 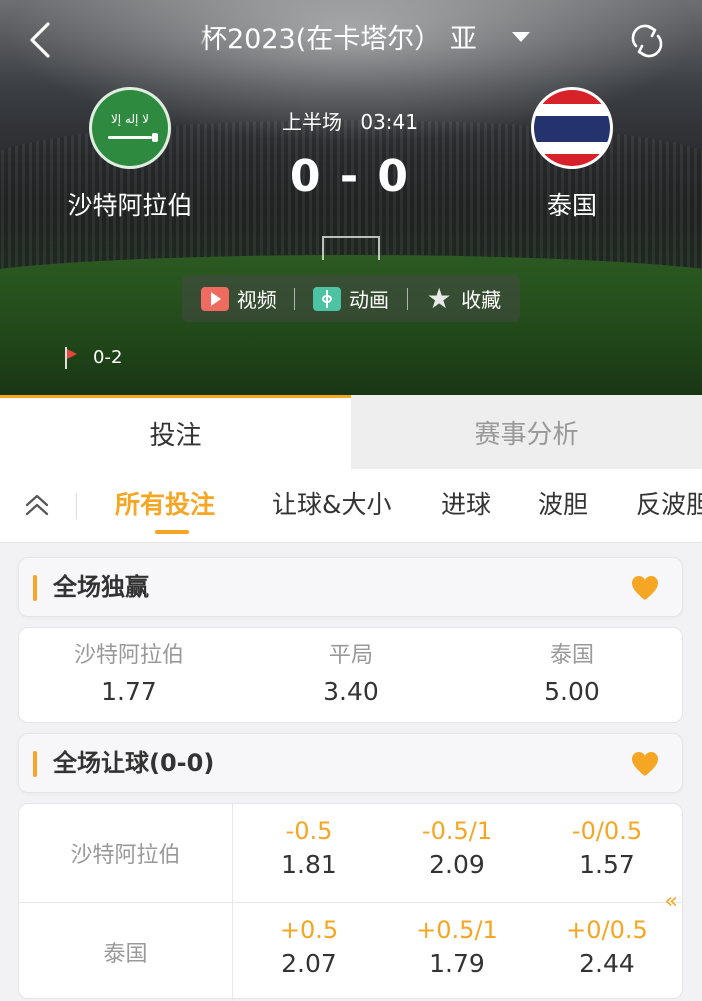 What do you see at coordinates (355, 40) in the screenshot?
I see `league-title: 杯2023(在卡塔尔） 亚` at bounding box center [355, 40].